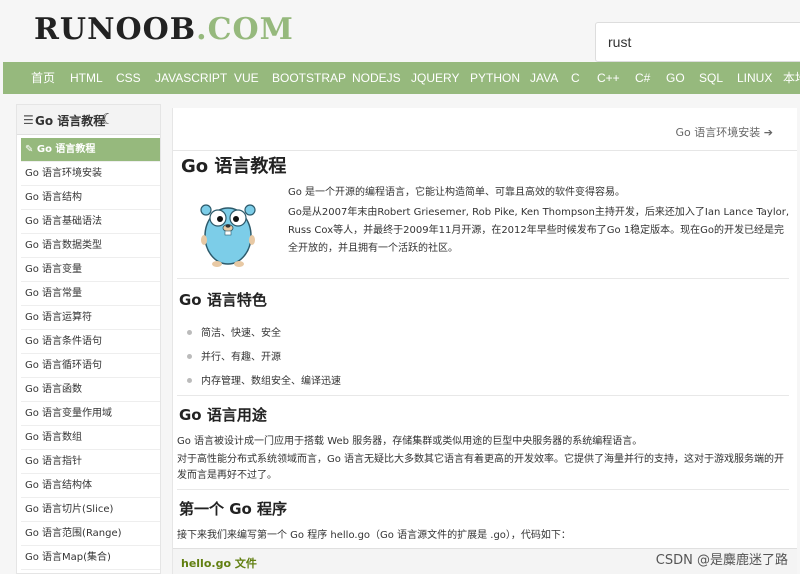 The height and width of the screenshot is (574, 800). Describe the element at coordinates (90, 342) in the screenshot. I see `sidebar-item: Go 语言条件语句` at that location.